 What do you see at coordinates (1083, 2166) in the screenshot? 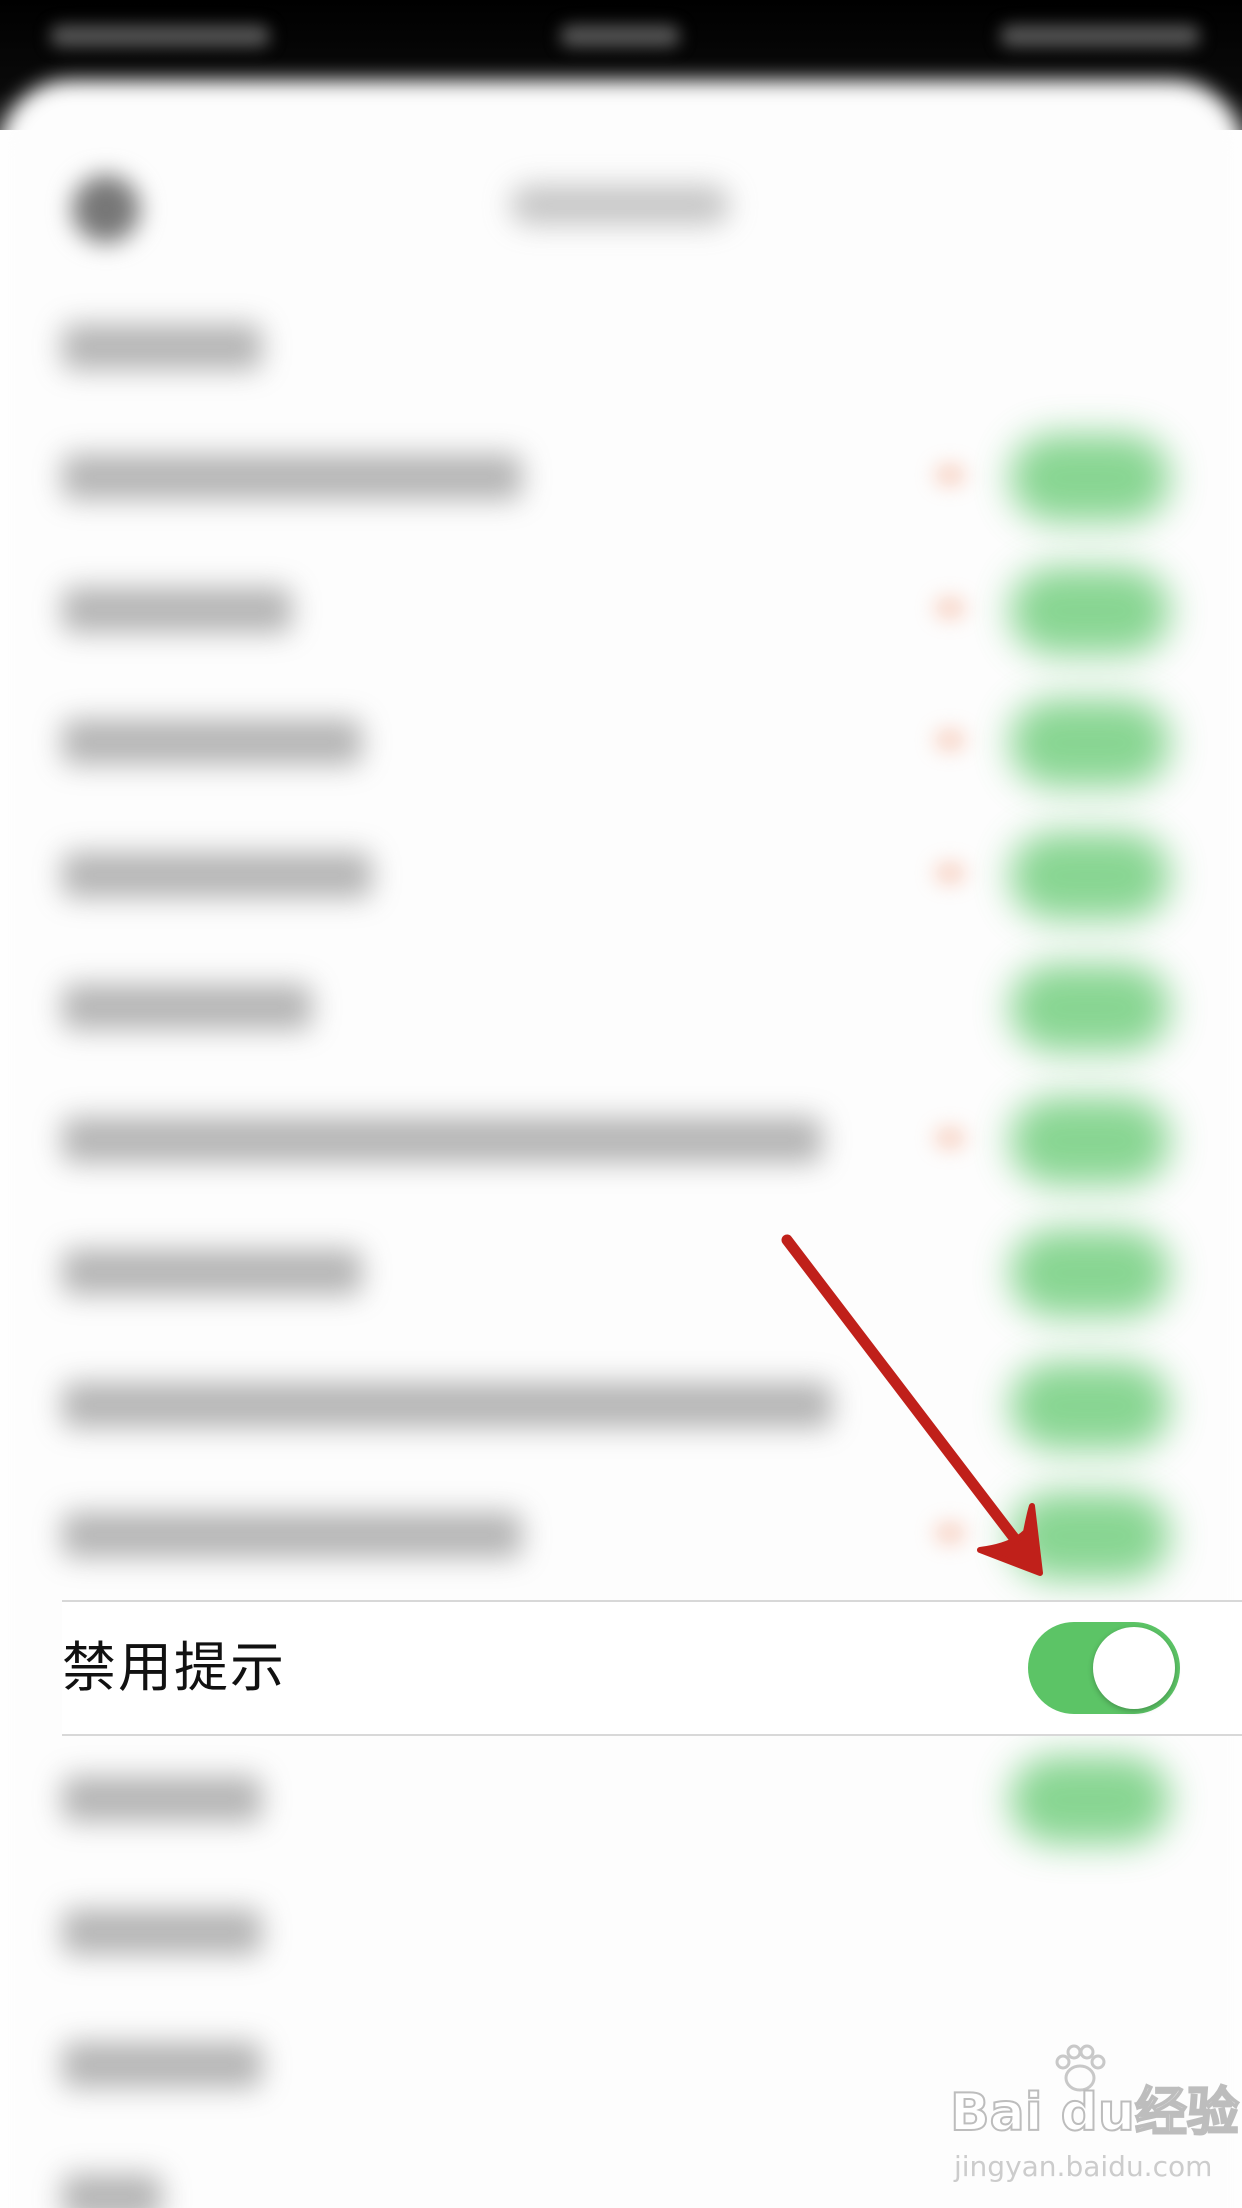
I see `watermark-url: jingyan.baidu.com` at bounding box center [1083, 2166].